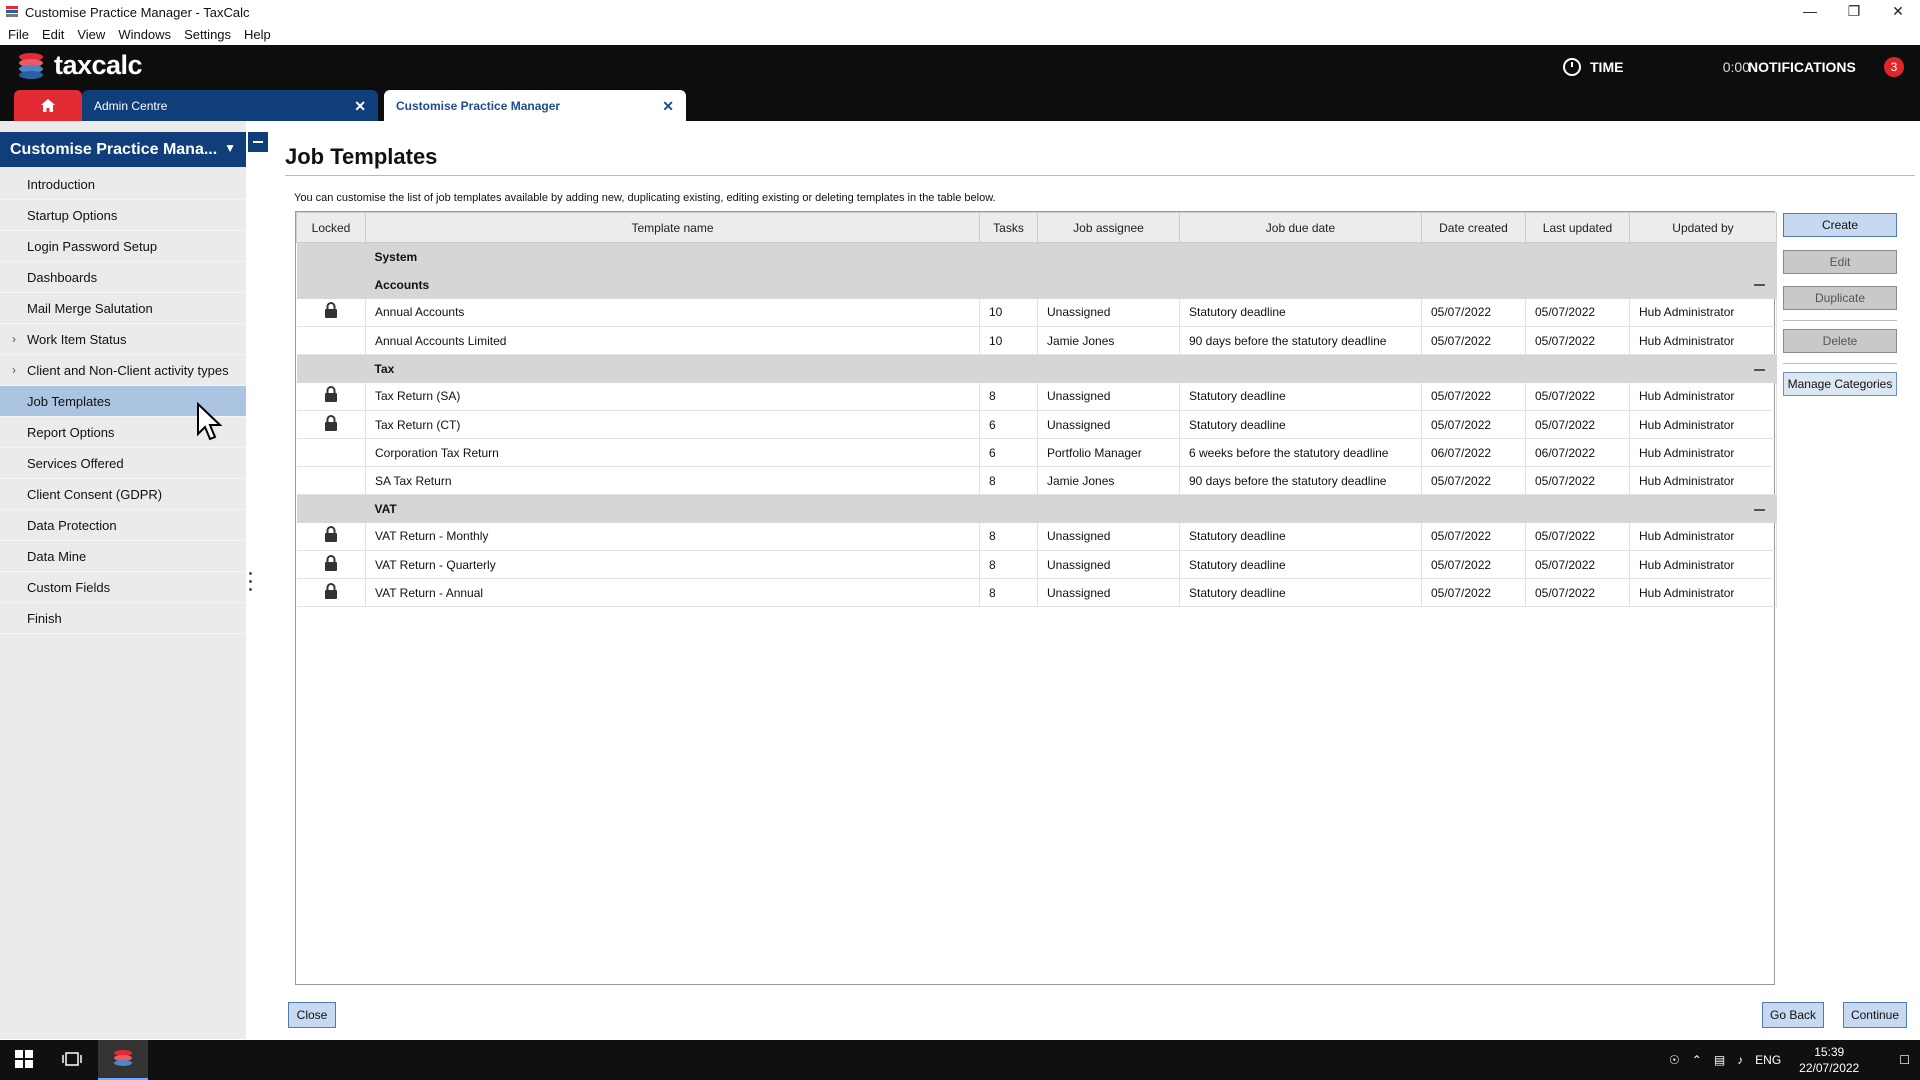 The width and height of the screenshot is (1920, 1080). Describe the element at coordinates (1829, 1052) in the screenshot. I see `clock-time: 15:39` at that location.